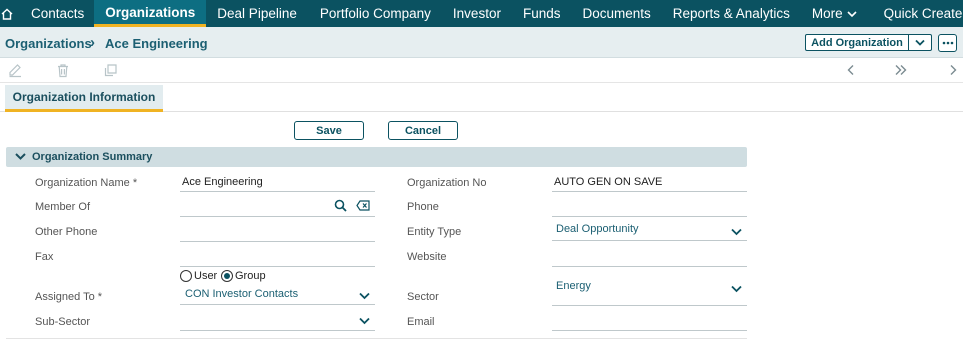 Image resolution: width=963 pixels, height=347 pixels. I want to click on nav-label: Quick Create, so click(923, 13).